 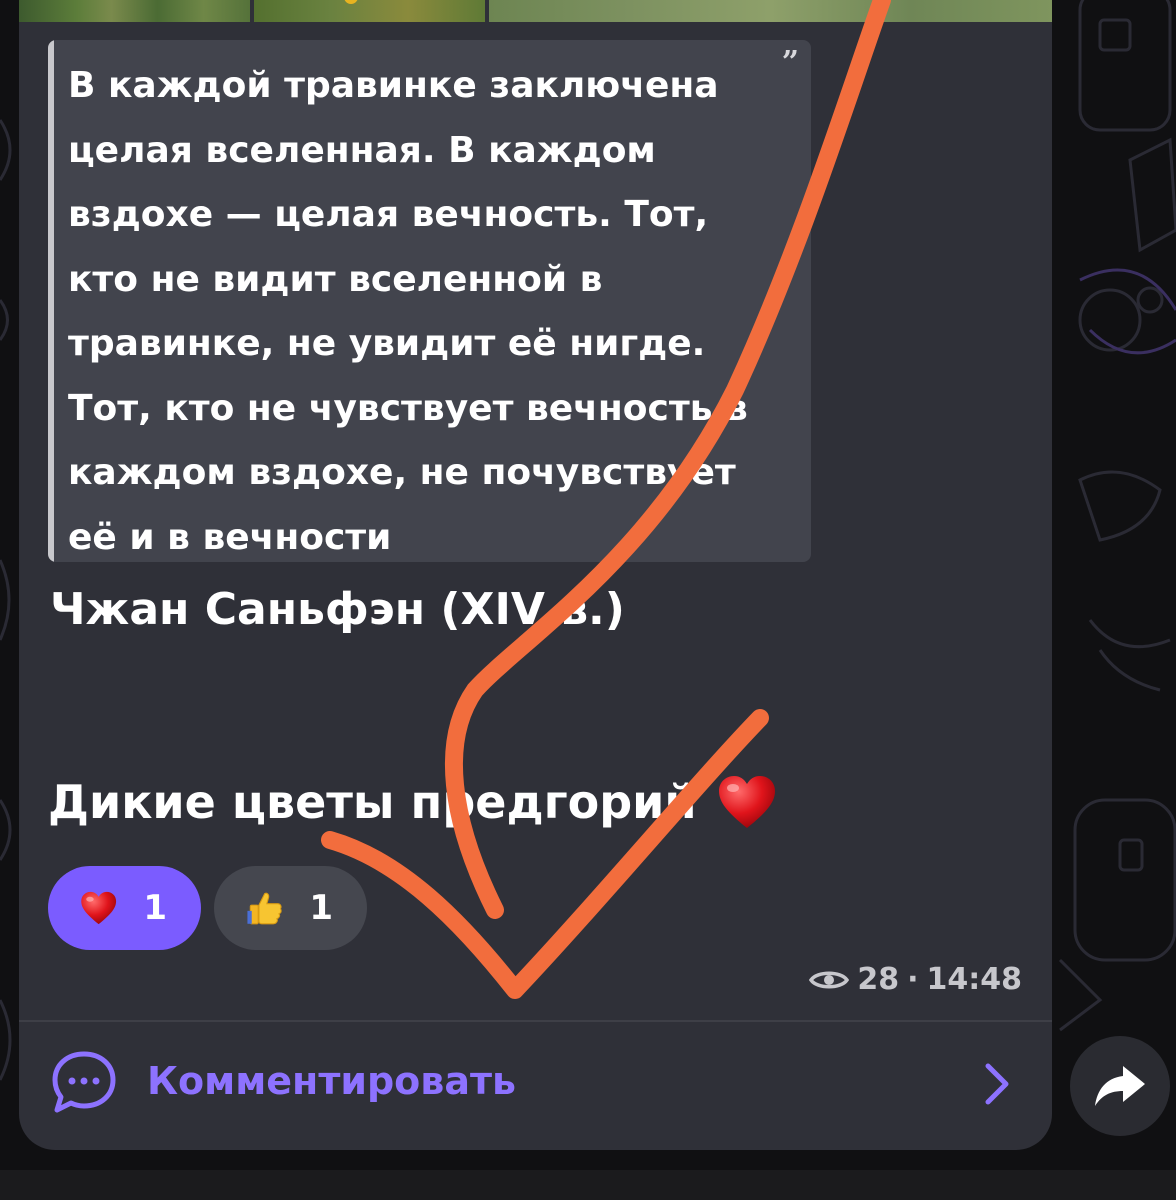 What do you see at coordinates (230, 537) in the screenshot?
I see `quote-line: её и в вечности` at bounding box center [230, 537].